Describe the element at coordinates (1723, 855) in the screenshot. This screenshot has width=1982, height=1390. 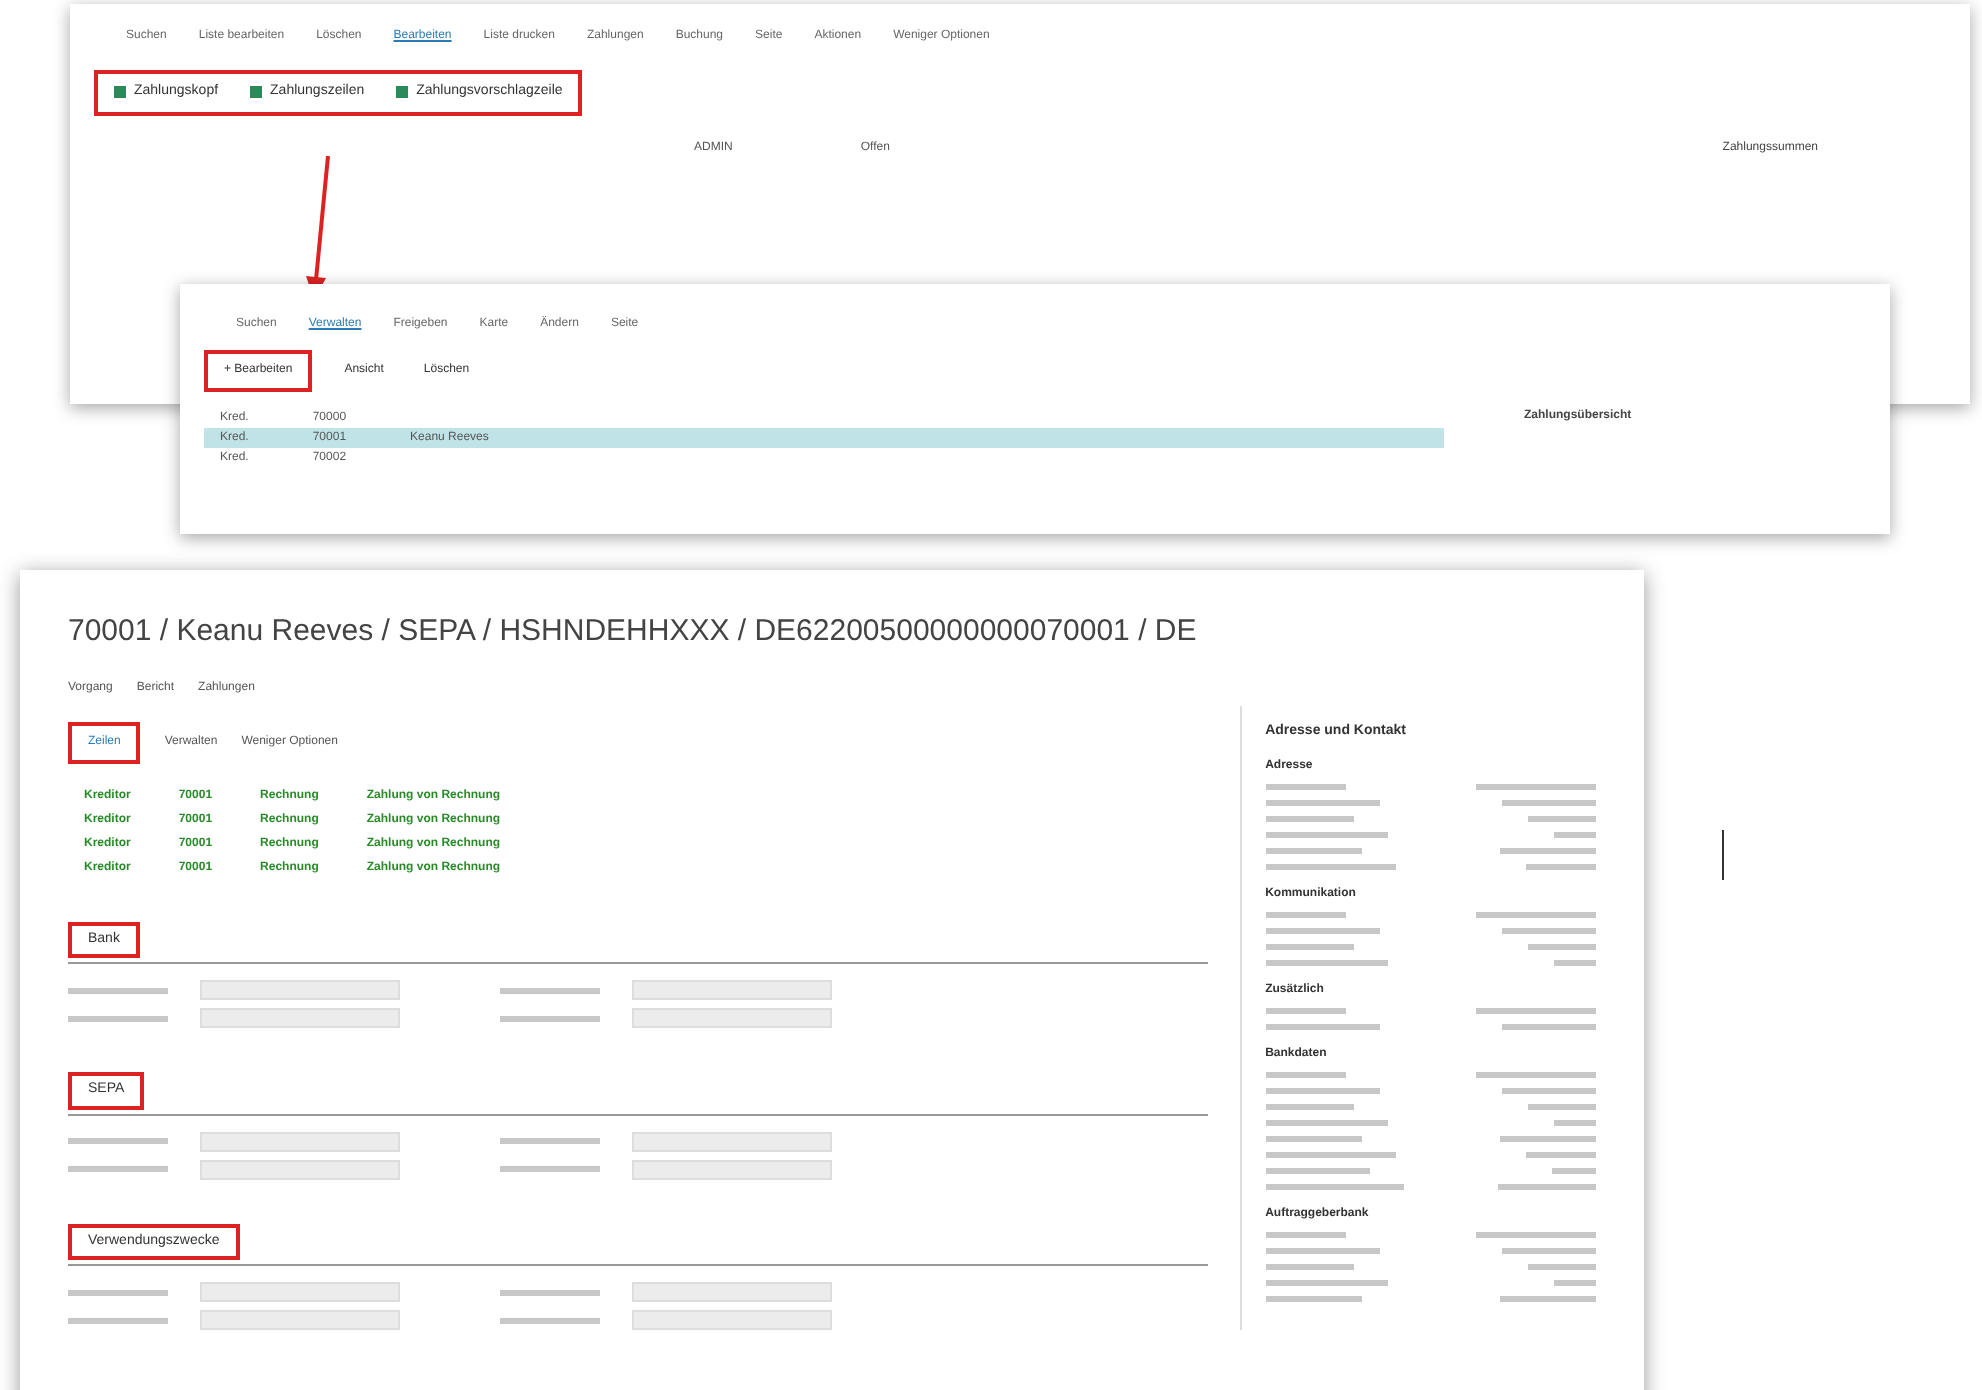
I see `text-cursor` at that location.